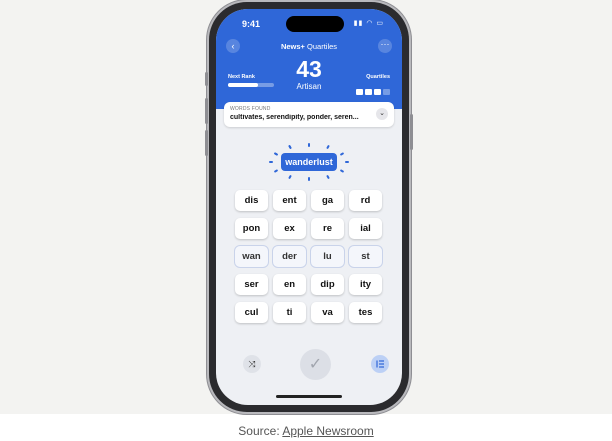 Image resolution: width=612 pixels, height=441 pixels. I want to click on tile: der, so click(289, 256).